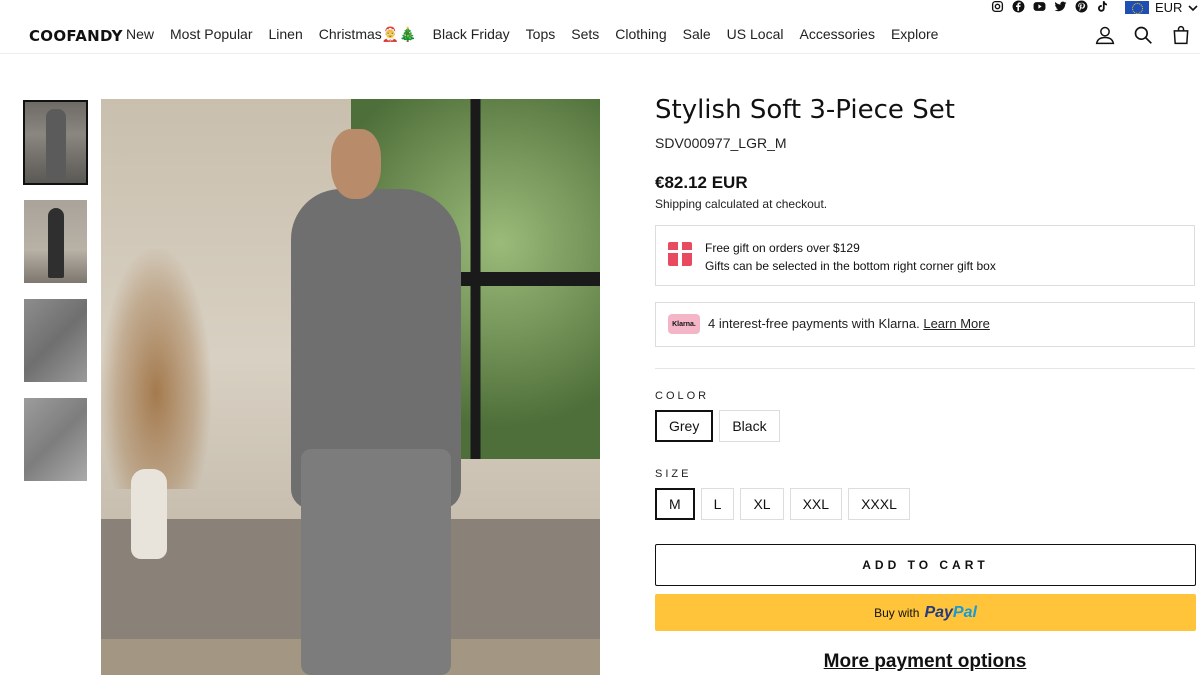  Describe the element at coordinates (816, 504) in the screenshot. I see `size-option-xxl: XXL` at that location.